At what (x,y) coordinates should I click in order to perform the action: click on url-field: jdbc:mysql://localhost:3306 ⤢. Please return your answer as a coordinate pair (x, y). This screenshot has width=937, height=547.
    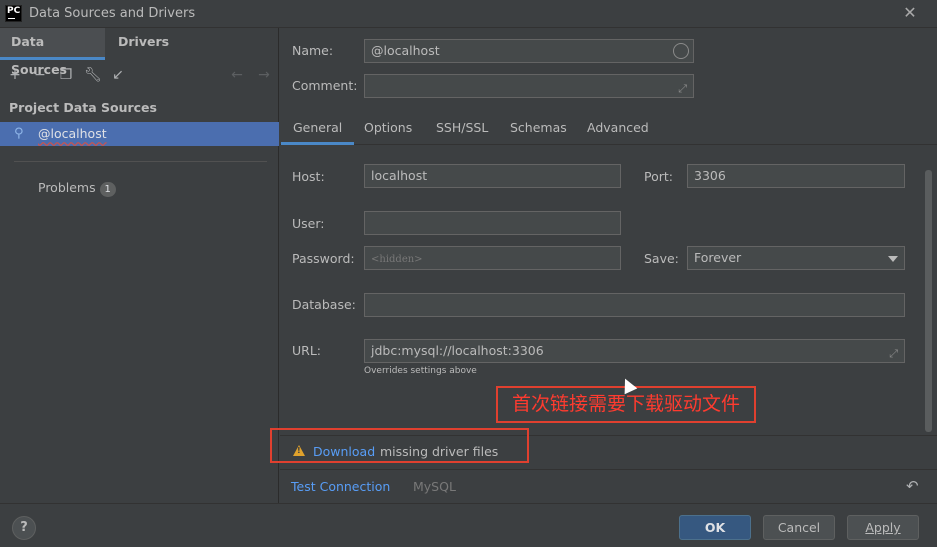
    Looking at the image, I should click on (634, 351).